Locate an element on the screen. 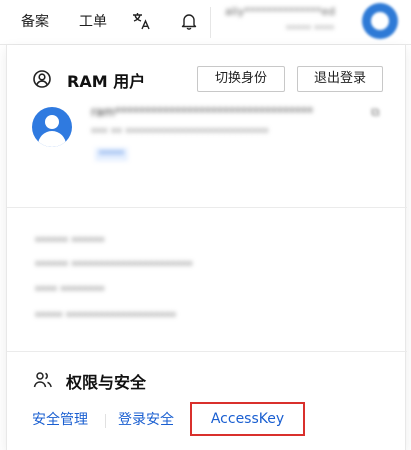  link-divider is located at coordinates (105, 421).